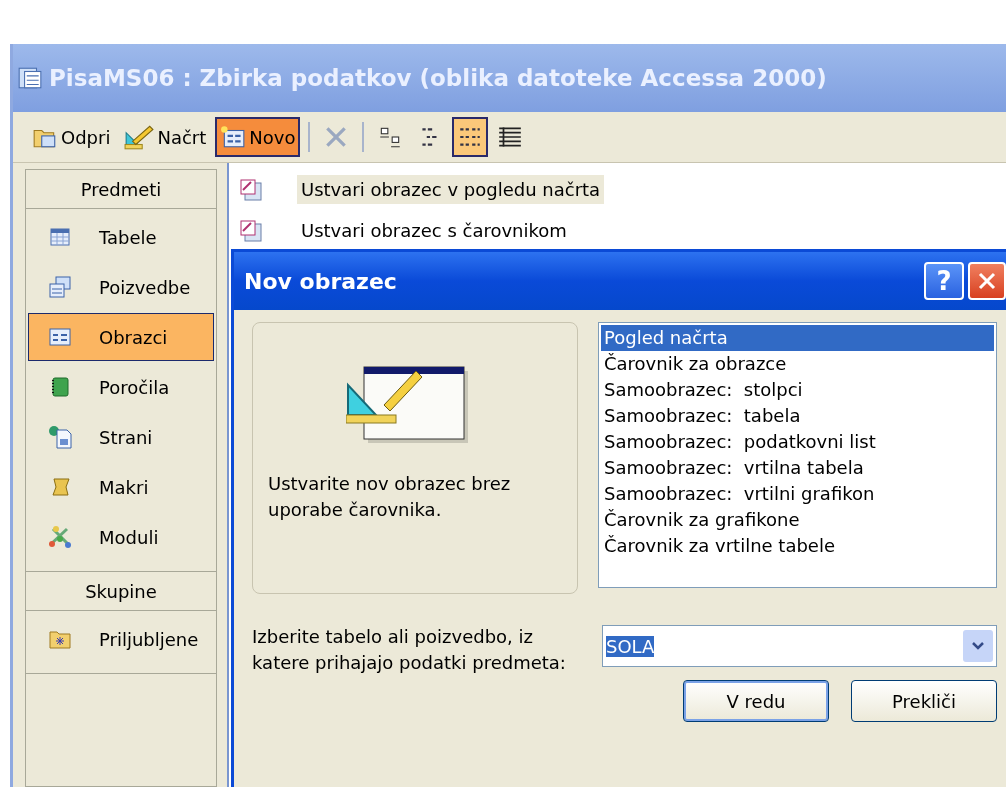  I want to click on object-item: Ustvari obrazec s čarovnikom, so click(434, 230).